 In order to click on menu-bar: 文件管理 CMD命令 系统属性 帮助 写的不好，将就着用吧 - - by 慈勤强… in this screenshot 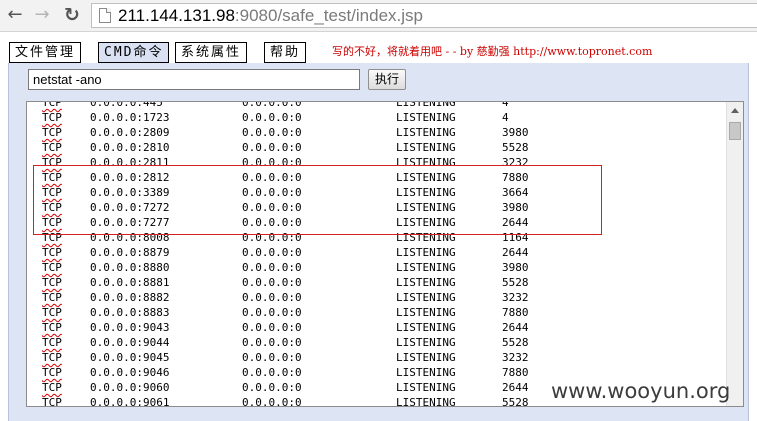, I will do `click(378, 48)`.